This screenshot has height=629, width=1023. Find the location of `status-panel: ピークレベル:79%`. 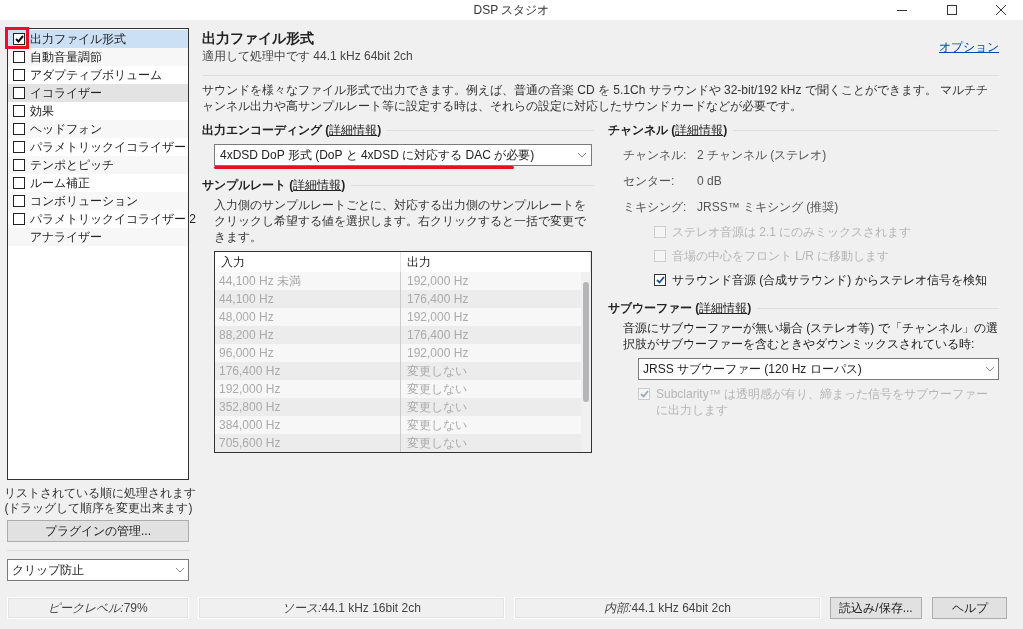

status-panel: ピークレベル:79% is located at coordinates (98, 608).